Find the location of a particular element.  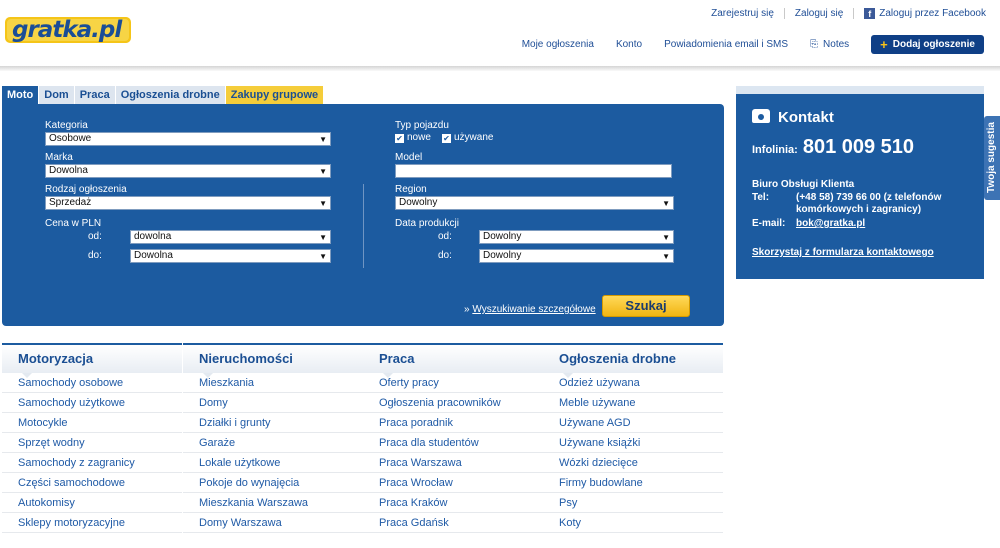

category-link: Firmy budowlane is located at coordinates (633, 483).